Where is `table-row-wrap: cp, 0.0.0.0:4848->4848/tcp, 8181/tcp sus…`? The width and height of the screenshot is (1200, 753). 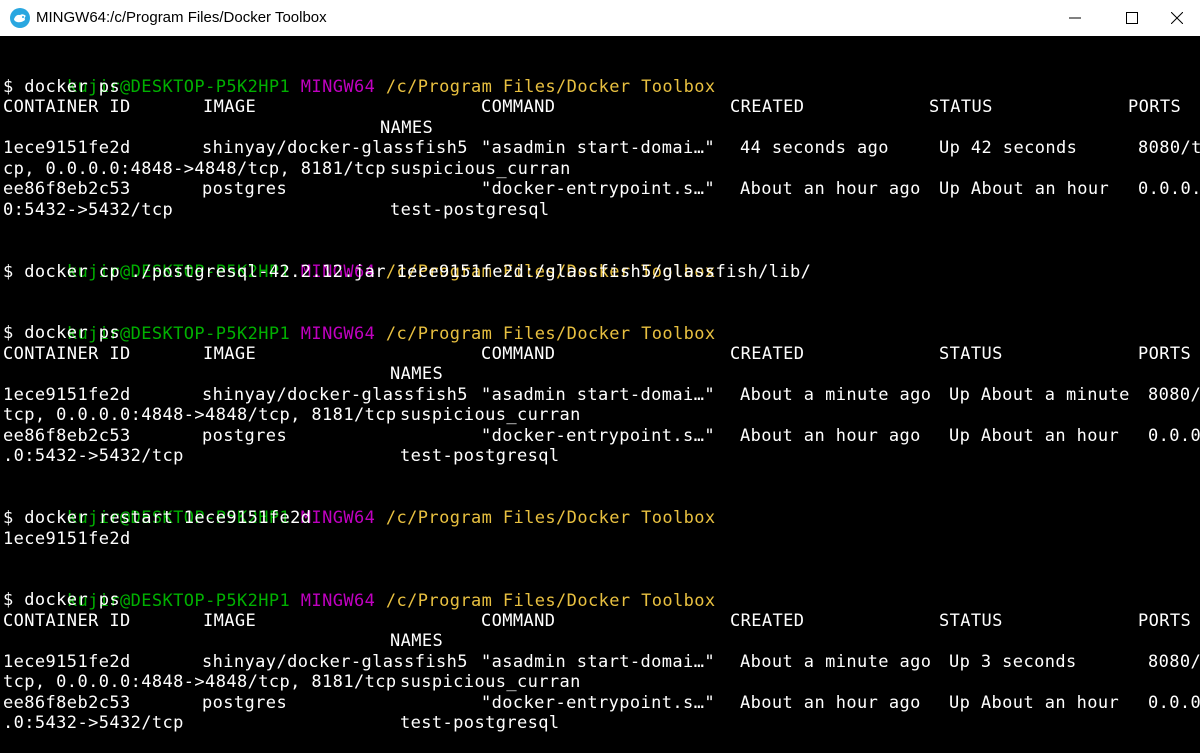 table-row-wrap: cp, 0.0.0.0:4848->4848/tcp, 8181/tcp sus… is located at coordinates (601, 169).